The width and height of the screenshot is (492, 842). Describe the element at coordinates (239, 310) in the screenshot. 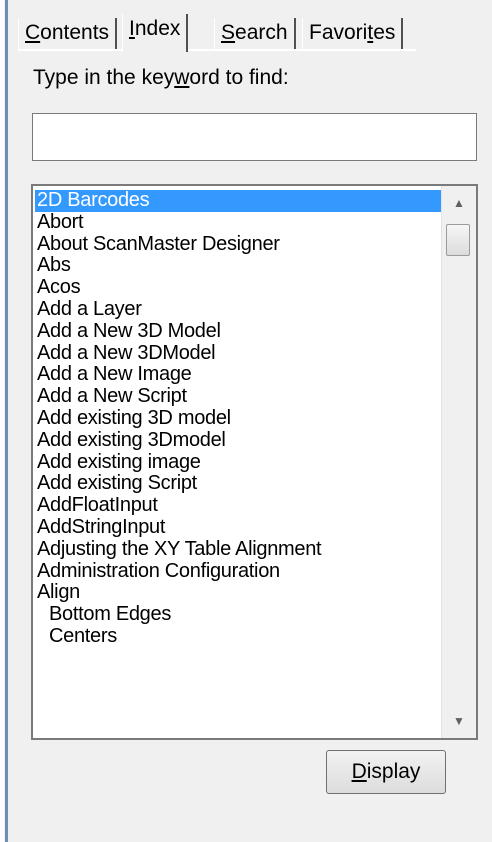

I see `index-list-item: Add a Layer` at that location.